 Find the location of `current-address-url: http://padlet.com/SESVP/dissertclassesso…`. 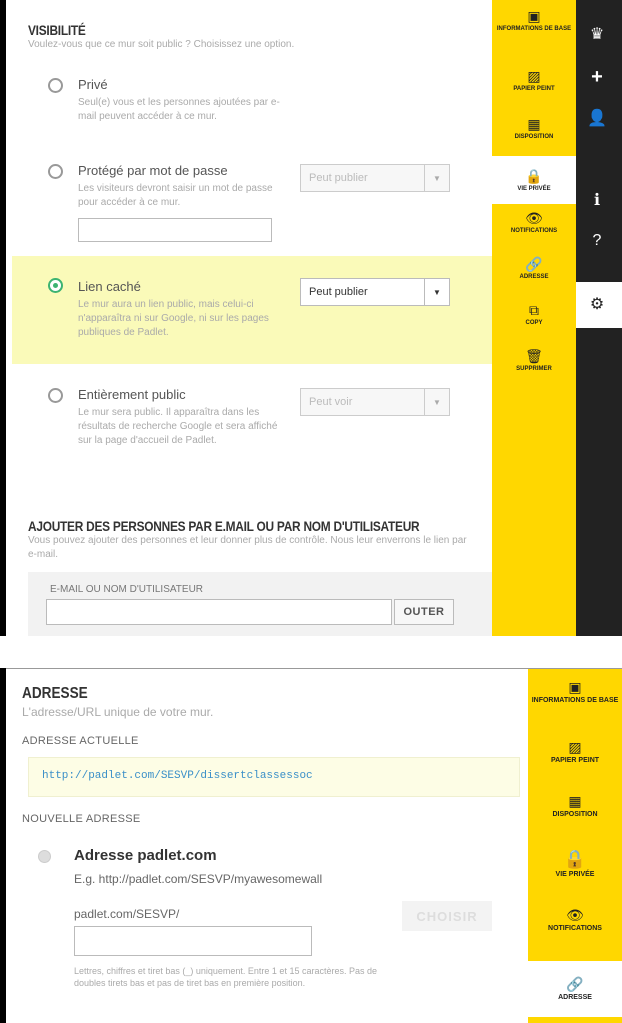

current-address-url: http://padlet.com/SESVP/dissertclassesso… is located at coordinates (177, 776).